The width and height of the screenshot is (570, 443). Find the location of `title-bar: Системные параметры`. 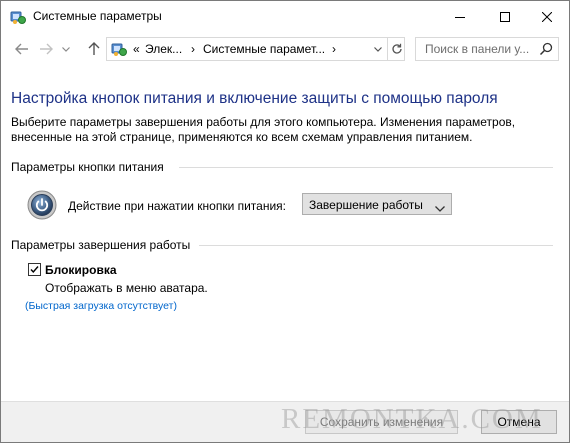

title-bar: Системные параметры is located at coordinates (285, 16).